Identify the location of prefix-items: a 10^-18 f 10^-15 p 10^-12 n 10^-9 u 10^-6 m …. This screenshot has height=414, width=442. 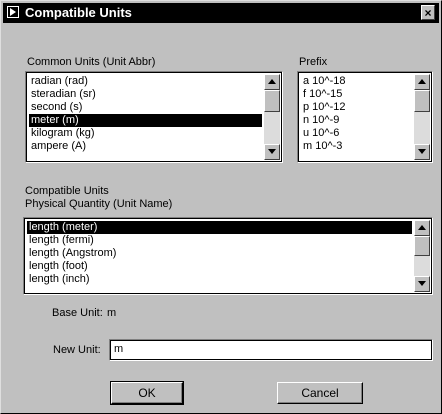
(356, 114).